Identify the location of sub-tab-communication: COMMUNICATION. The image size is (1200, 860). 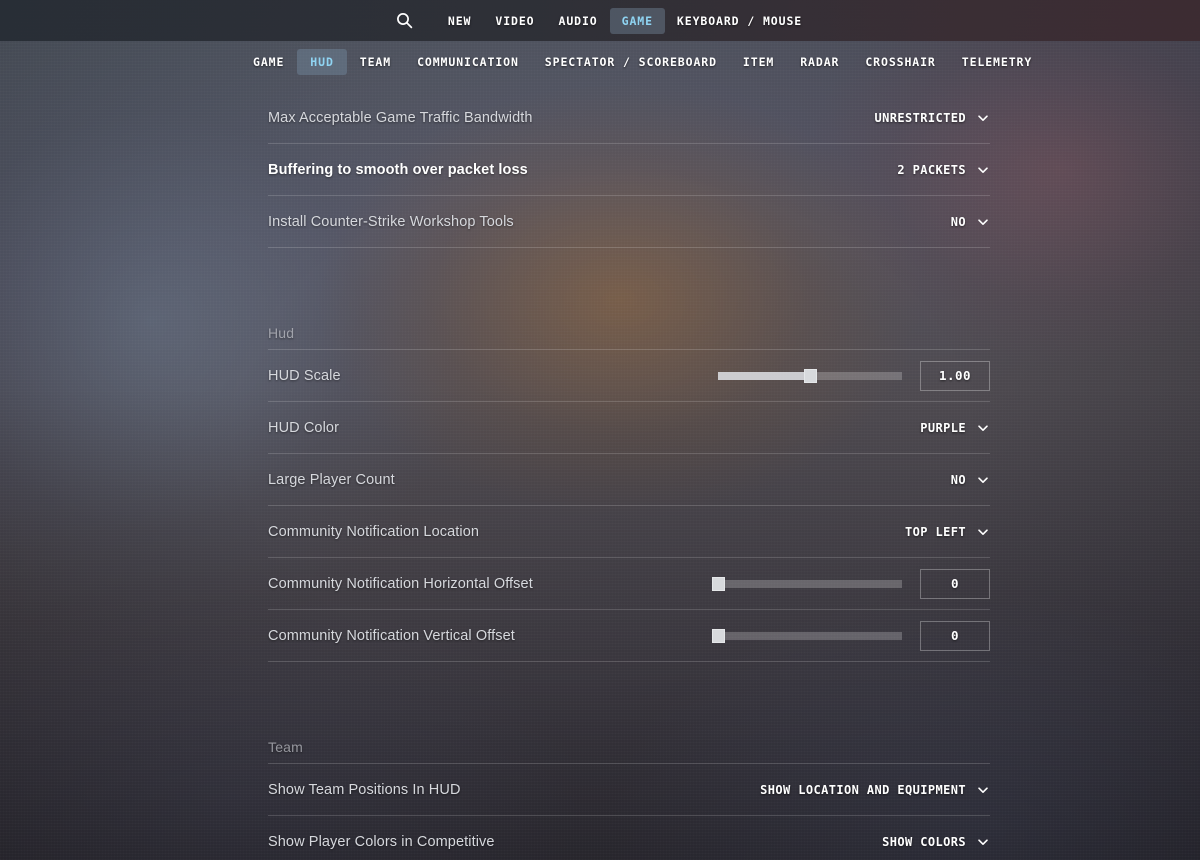
(468, 62).